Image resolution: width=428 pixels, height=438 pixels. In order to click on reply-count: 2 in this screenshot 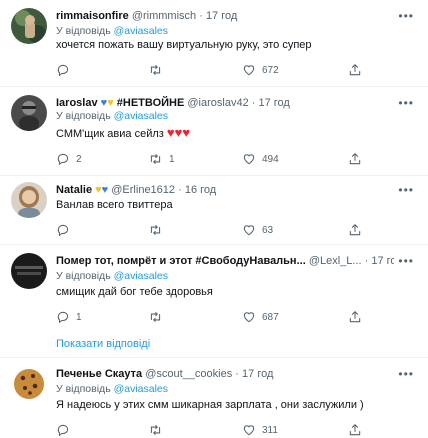, I will do `click(79, 159)`.